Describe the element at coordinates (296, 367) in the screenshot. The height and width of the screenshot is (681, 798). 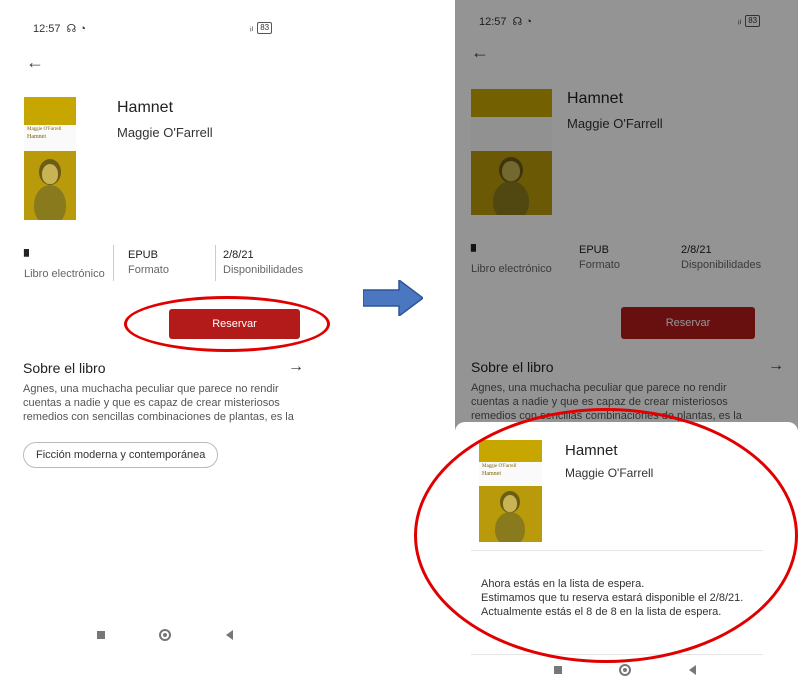
I see `arrow-right-icon: →` at that location.